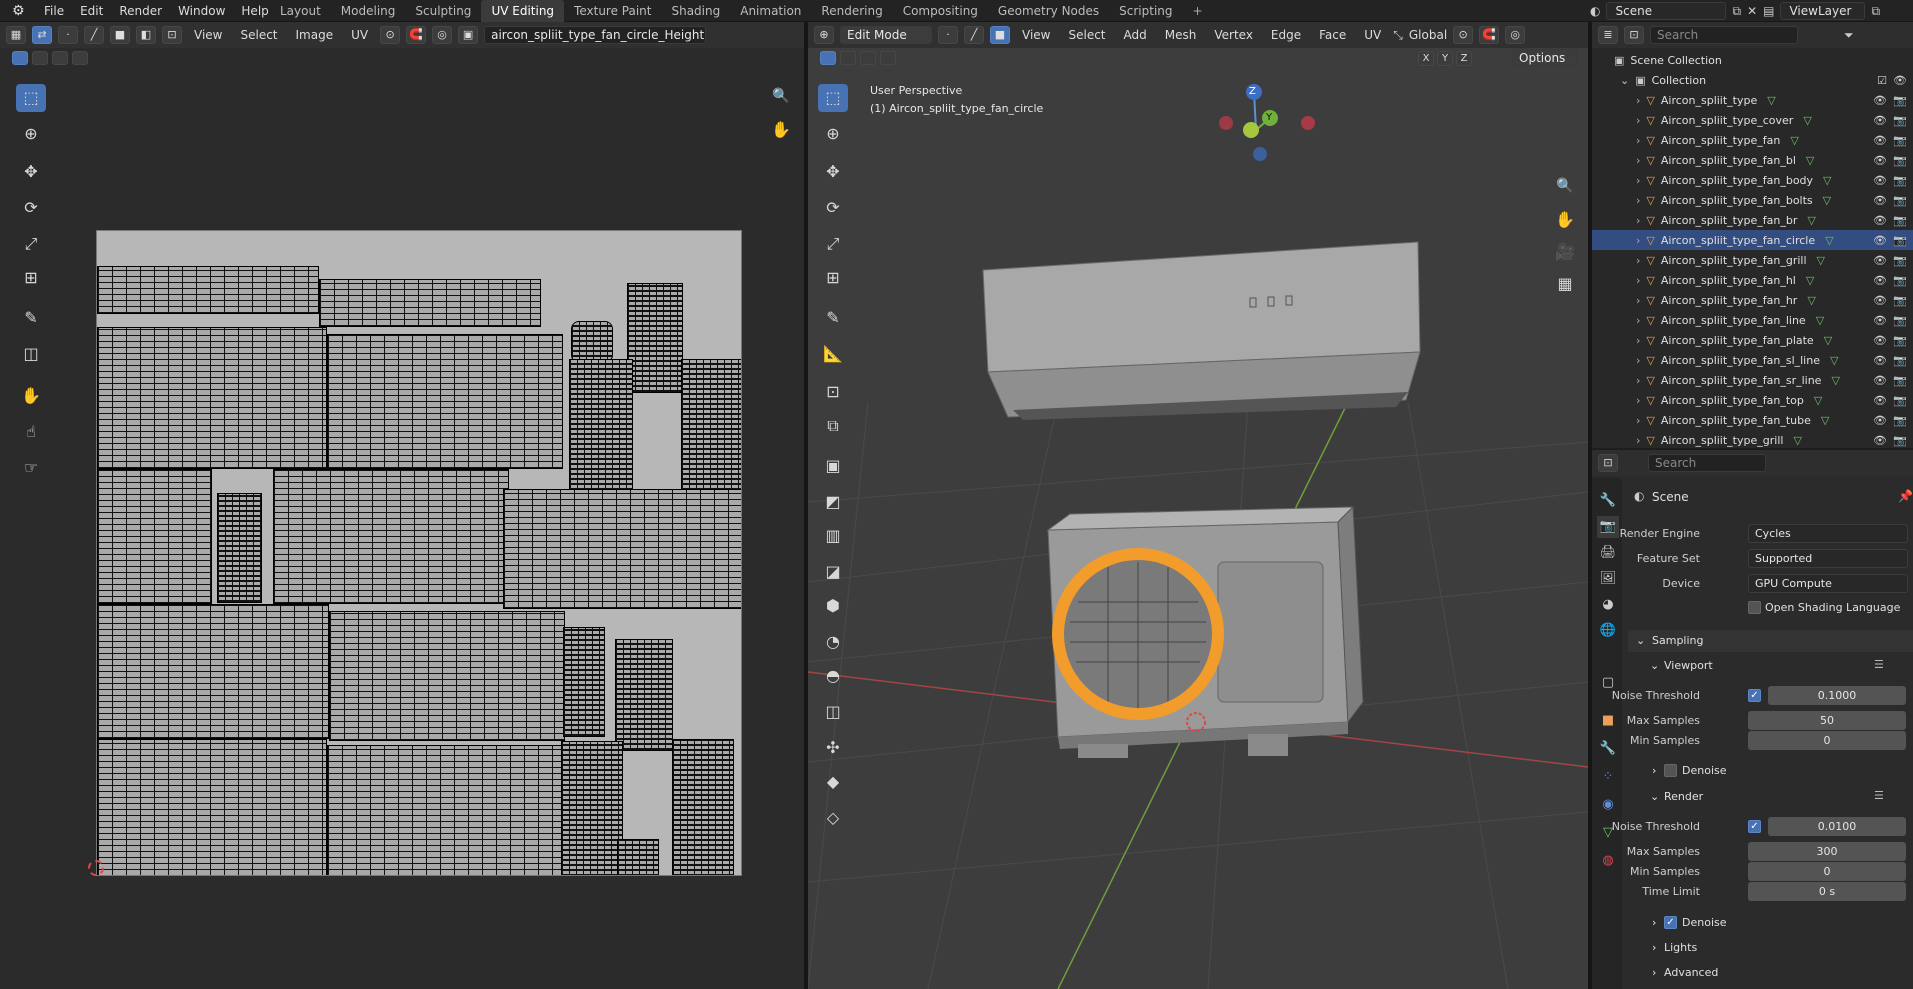 The height and width of the screenshot is (989, 1913). What do you see at coordinates (833, 676) in the screenshot?
I see `smooth-tool-icon: ◓` at bounding box center [833, 676].